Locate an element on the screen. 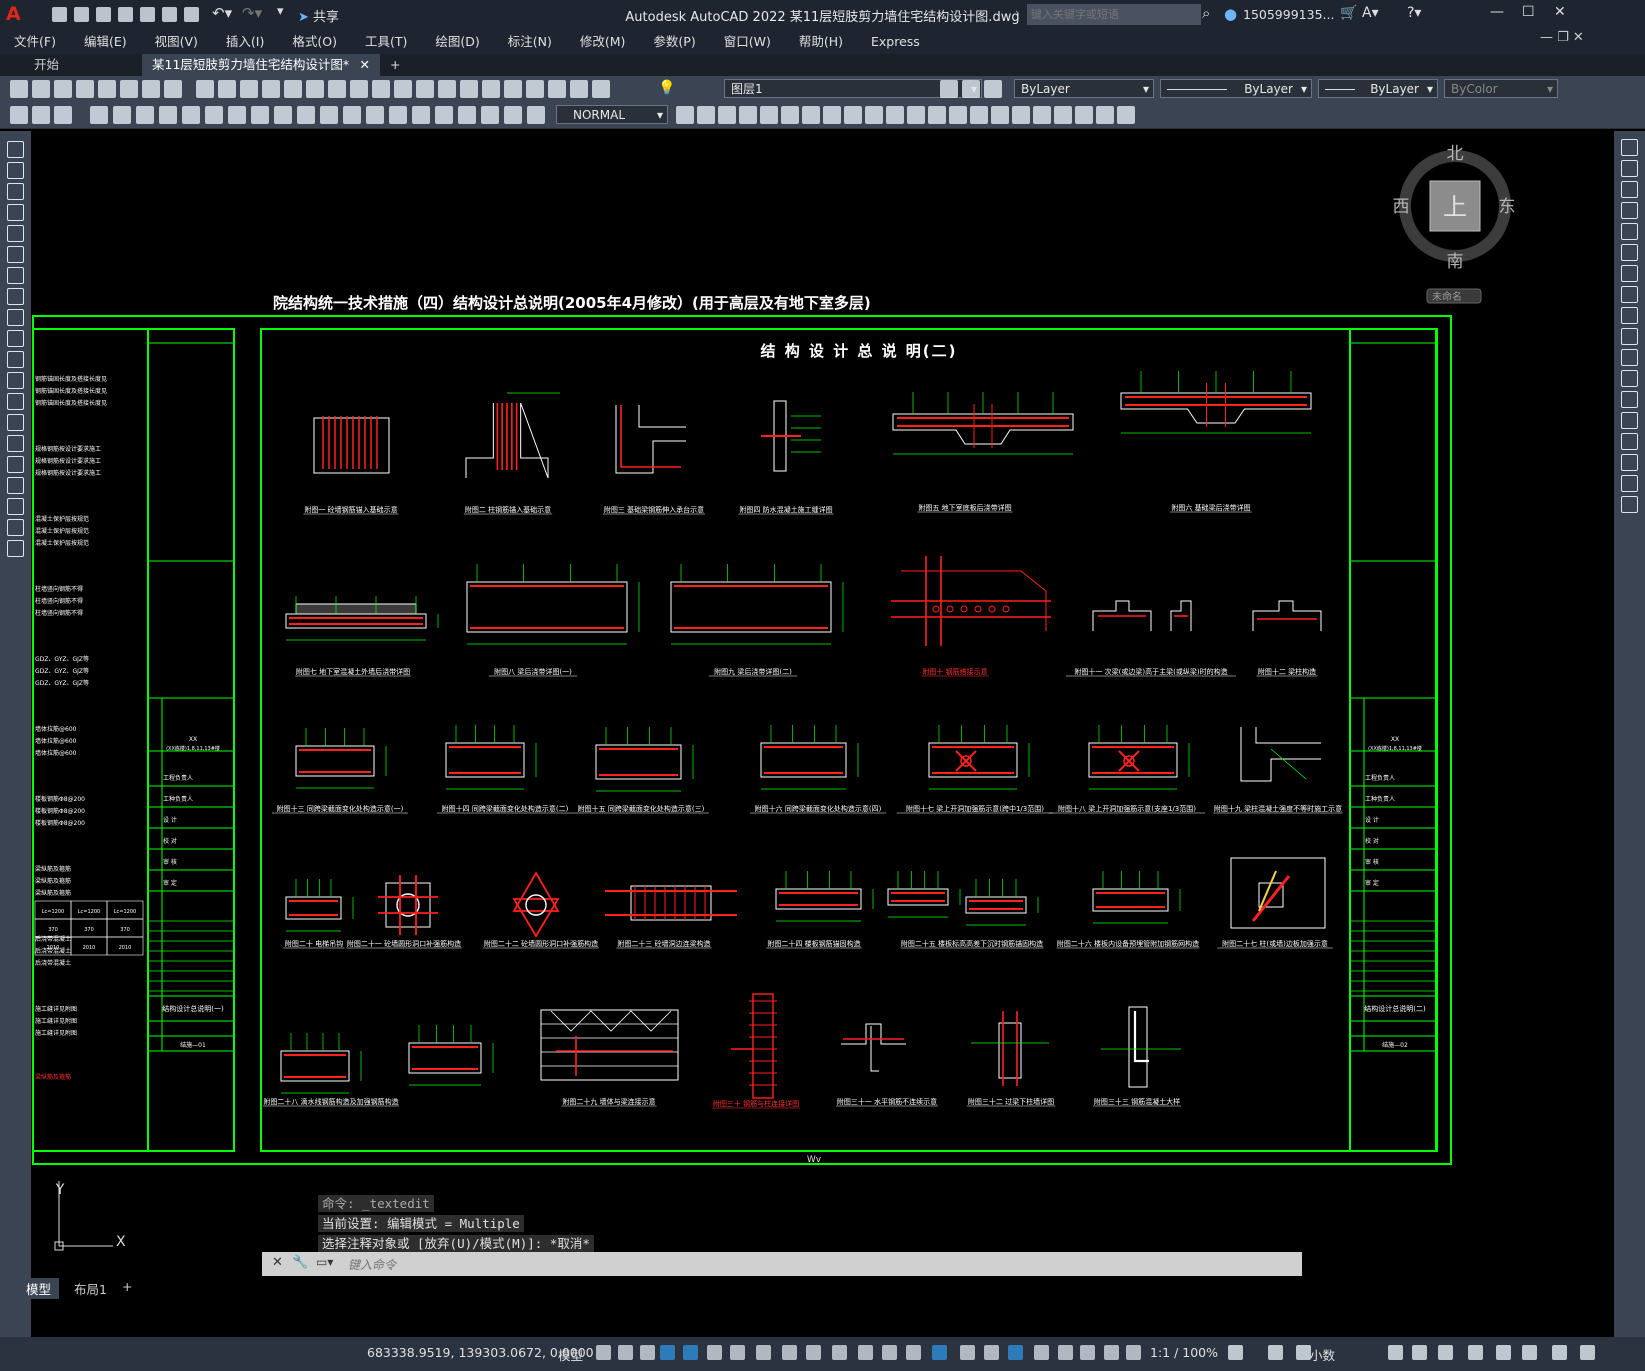 Image resolution: width=1645 pixels, height=1371 pixels. viewcube-north: 北 is located at coordinates (1455, 154).